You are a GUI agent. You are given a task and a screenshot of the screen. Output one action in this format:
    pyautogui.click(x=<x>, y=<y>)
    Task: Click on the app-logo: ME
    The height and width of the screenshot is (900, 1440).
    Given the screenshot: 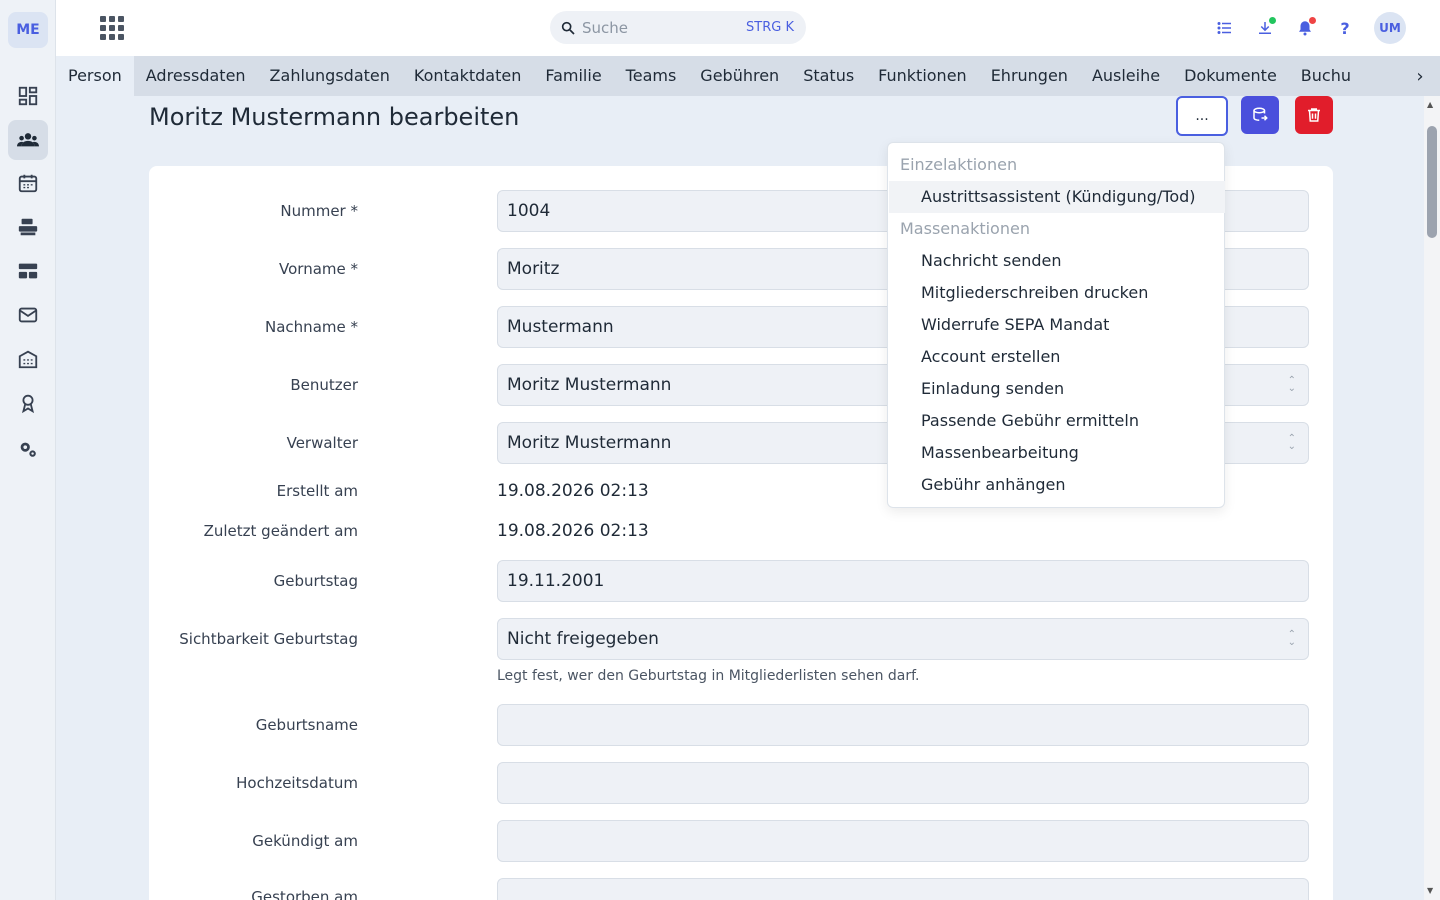 What is the action you would take?
    pyautogui.click(x=28, y=30)
    